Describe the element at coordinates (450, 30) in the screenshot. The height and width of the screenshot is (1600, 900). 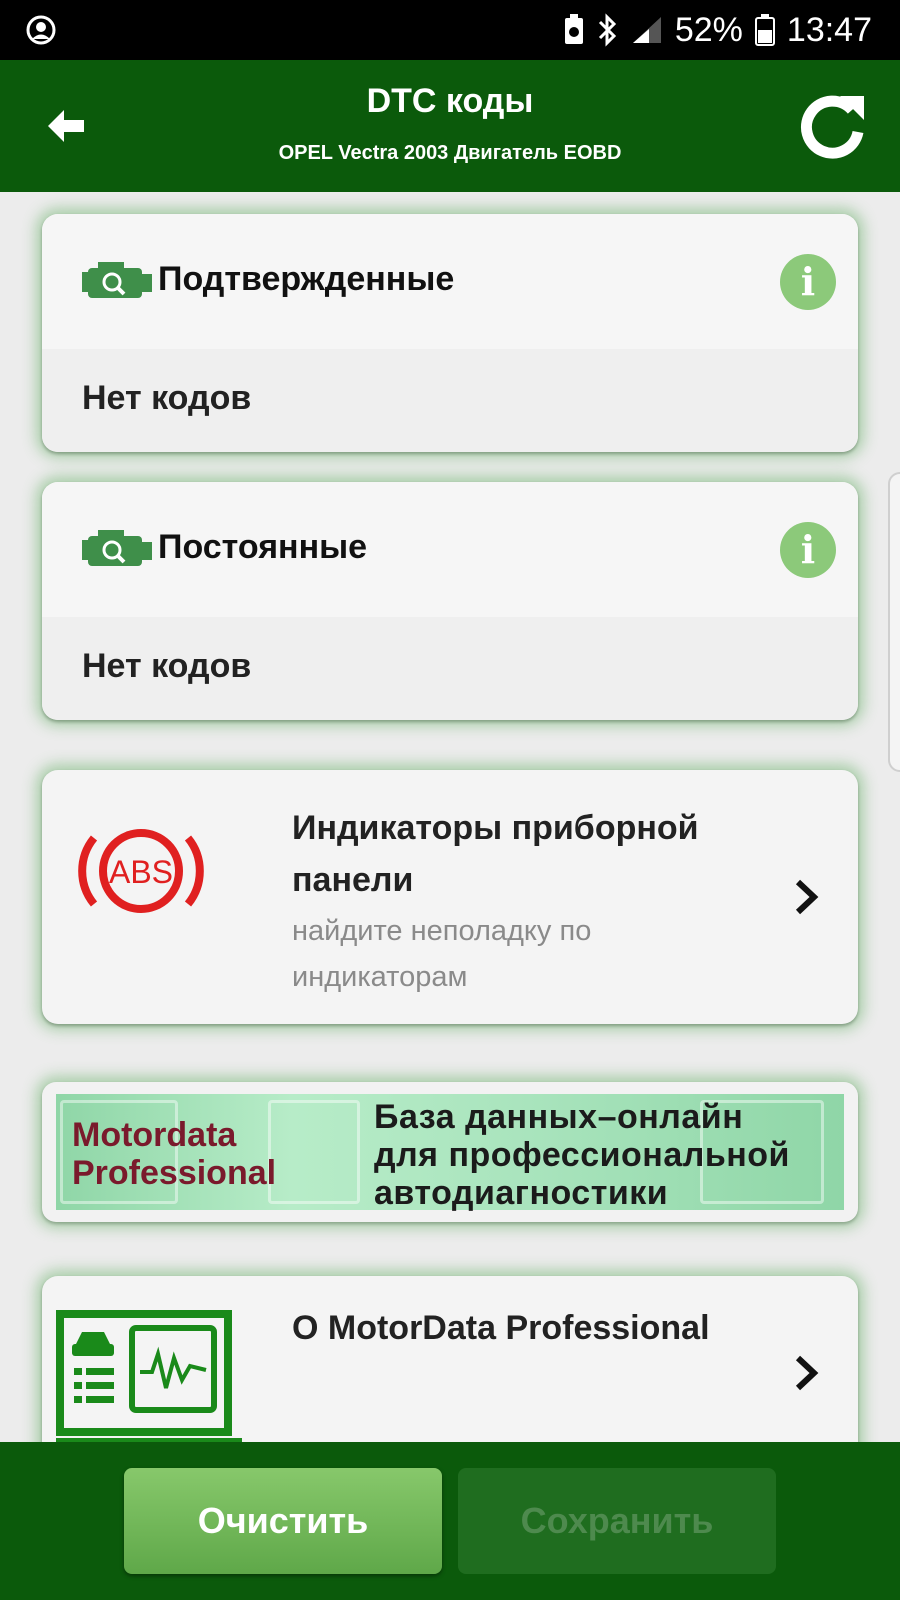
I see `status-bar: 52% 13:47` at that location.